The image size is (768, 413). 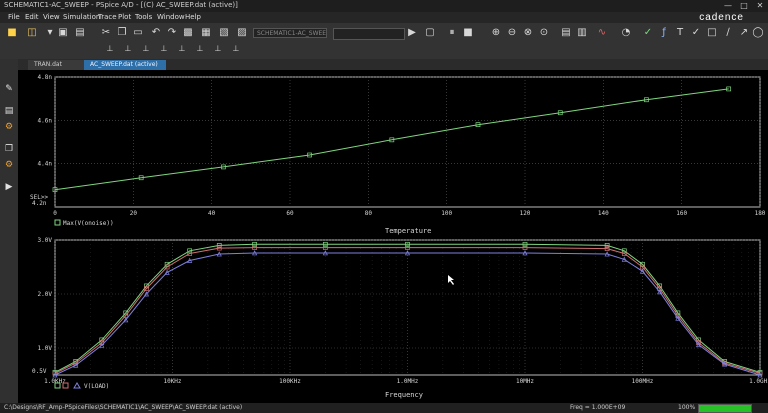 I want to click on save-icon: ▣, so click(x=63, y=33).